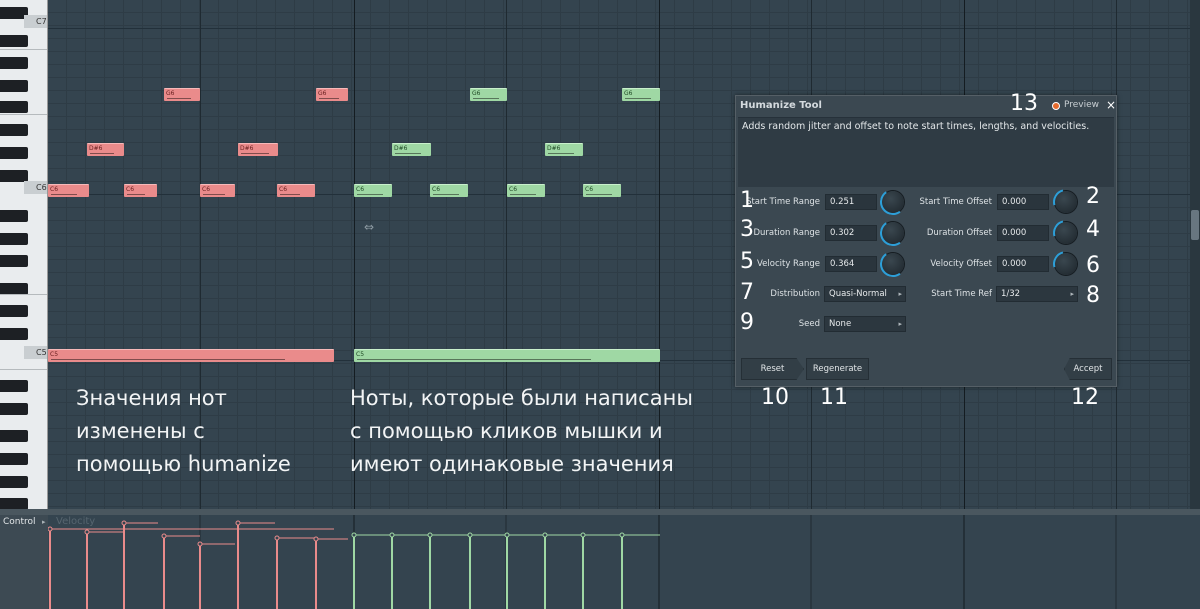  I want to click on annotation-number: 2, so click(1093, 196).